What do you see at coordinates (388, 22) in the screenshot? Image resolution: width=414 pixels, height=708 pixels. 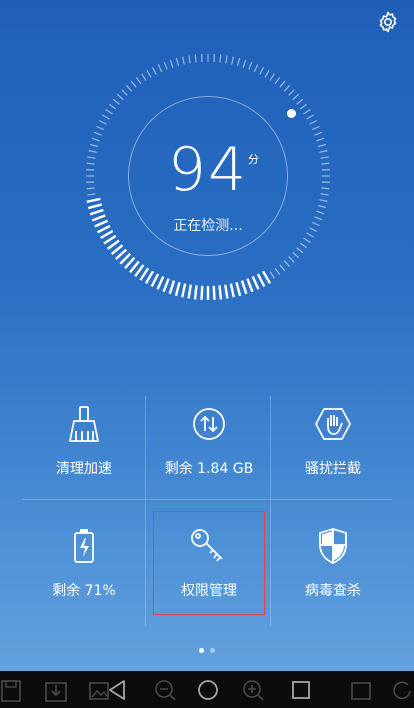 I see `settings-button` at bounding box center [388, 22].